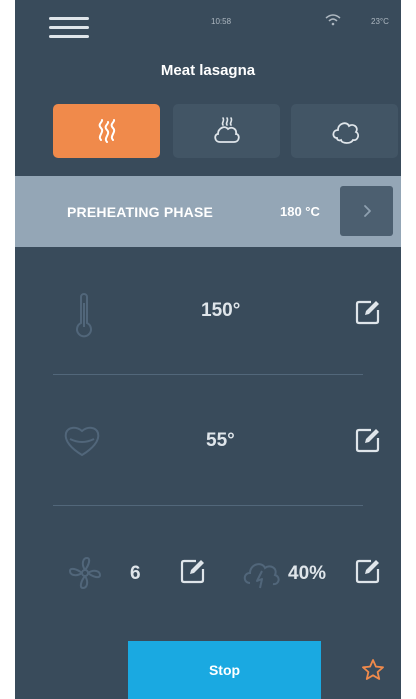  I want to click on mode-steam-pot-button, so click(226, 131).